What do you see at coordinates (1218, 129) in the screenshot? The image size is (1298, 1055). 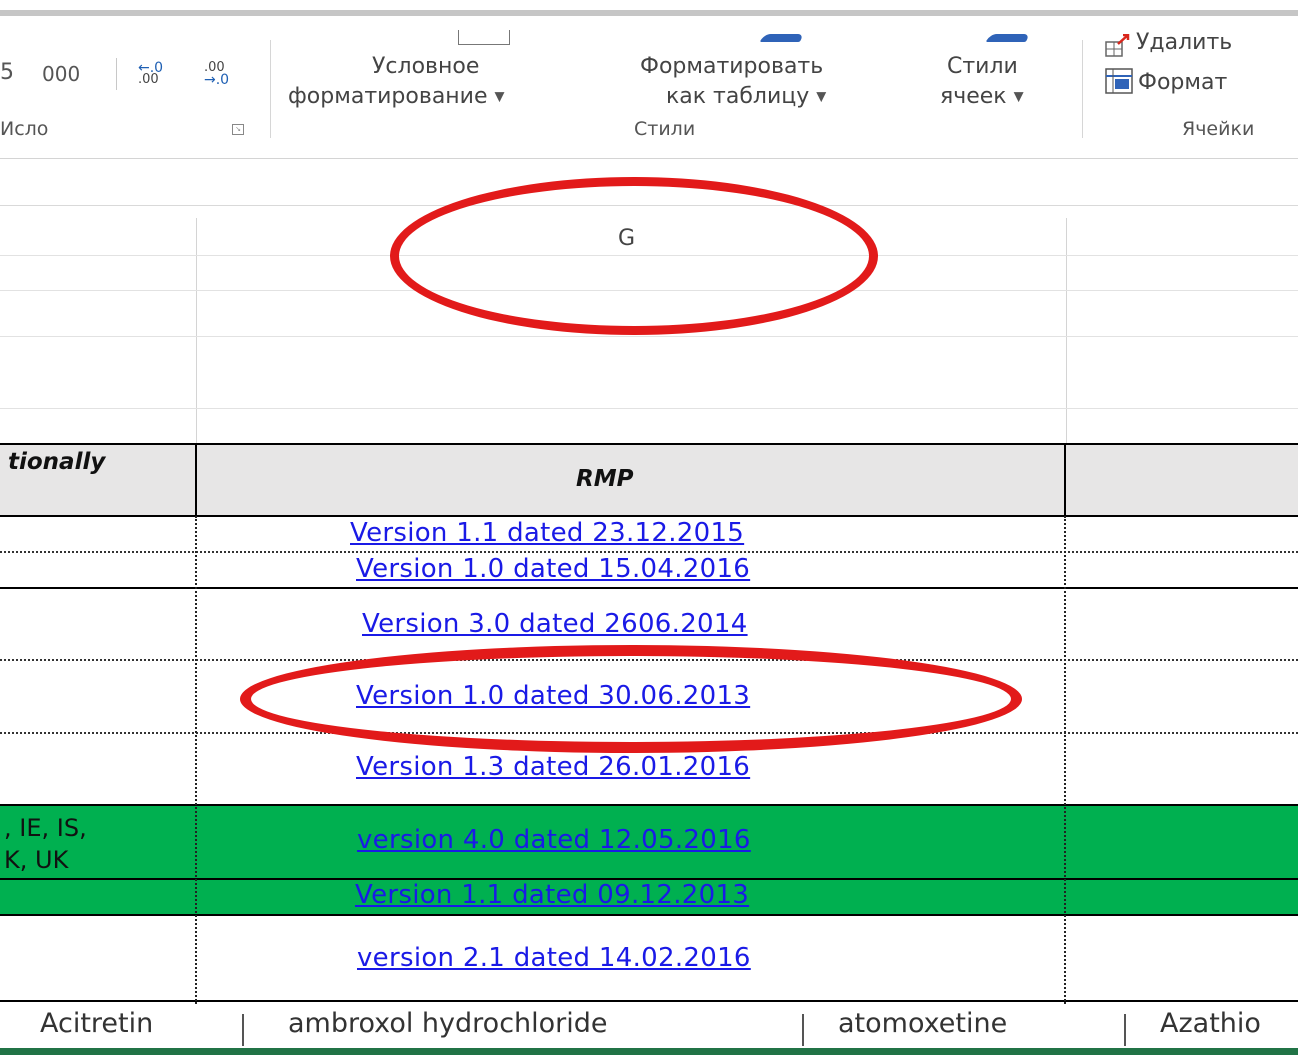 I see `cells-group-label: Ячейки` at bounding box center [1218, 129].